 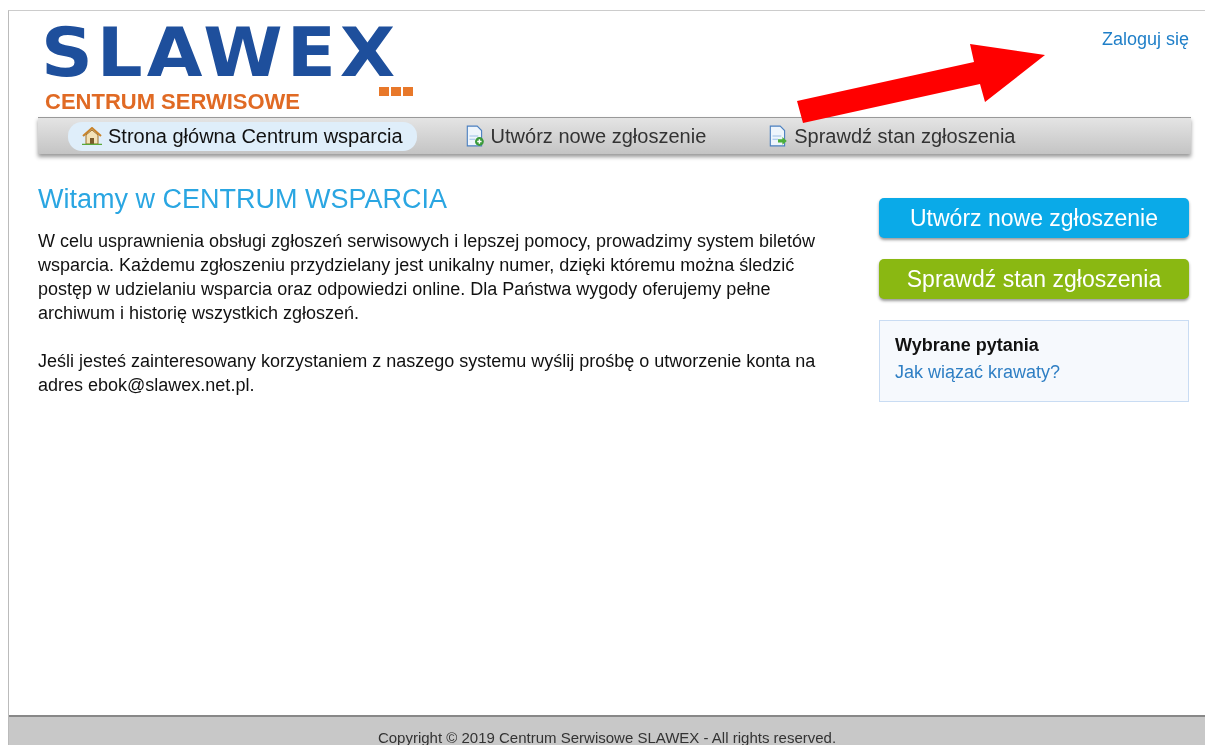 What do you see at coordinates (396, 92) in the screenshot?
I see `squares-icon` at bounding box center [396, 92].